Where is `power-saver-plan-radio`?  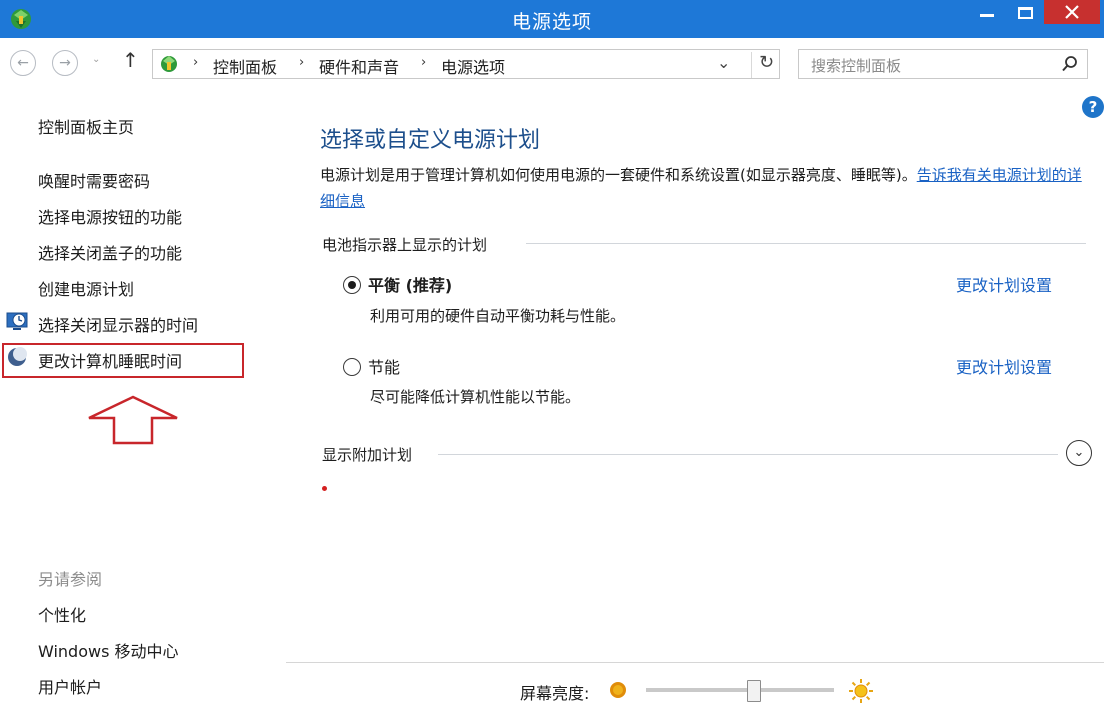
power-saver-plan-radio is located at coordinates (352, 367).